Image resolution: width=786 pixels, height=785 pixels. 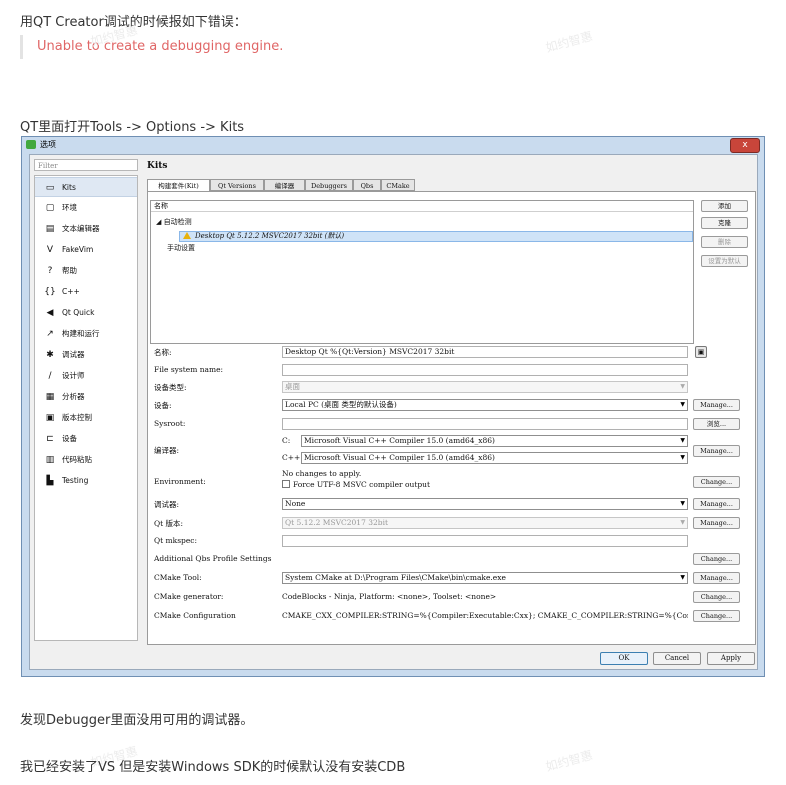 I want to click on sidebar-item-testing: ▙ Testing, so click(x=86, y=481).